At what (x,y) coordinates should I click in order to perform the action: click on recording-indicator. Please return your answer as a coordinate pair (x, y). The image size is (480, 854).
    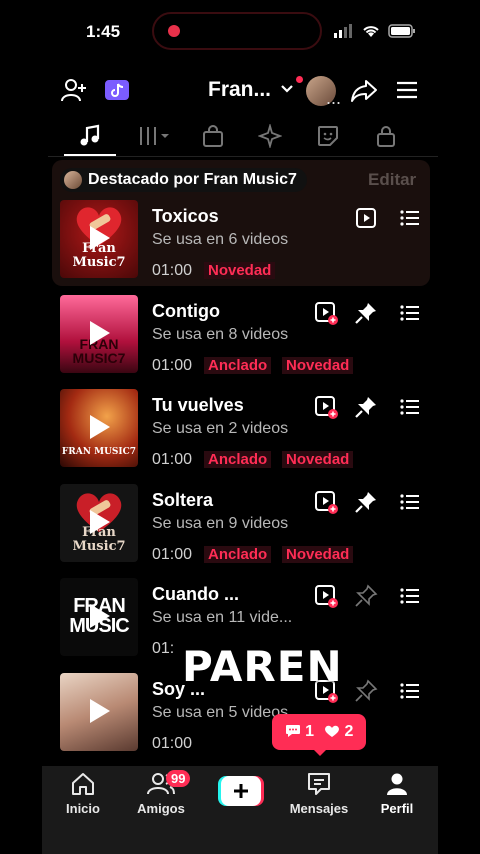
    Looking at the image, I should click on (174, 31).